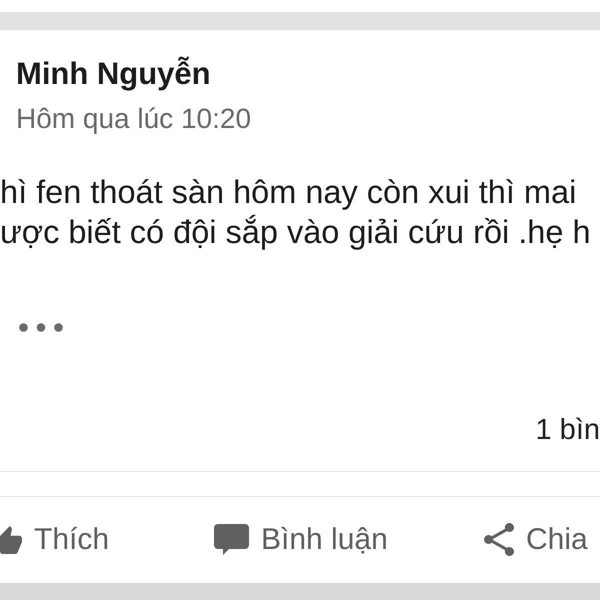 The width and height of the screenshot is (600, 600). What do you see at coordinates (288, 192) in the screenshot?
I see `post-text-line: hì fen thoát sàn hôm nay còn xui thì mai` at bounding box center [288, 192].